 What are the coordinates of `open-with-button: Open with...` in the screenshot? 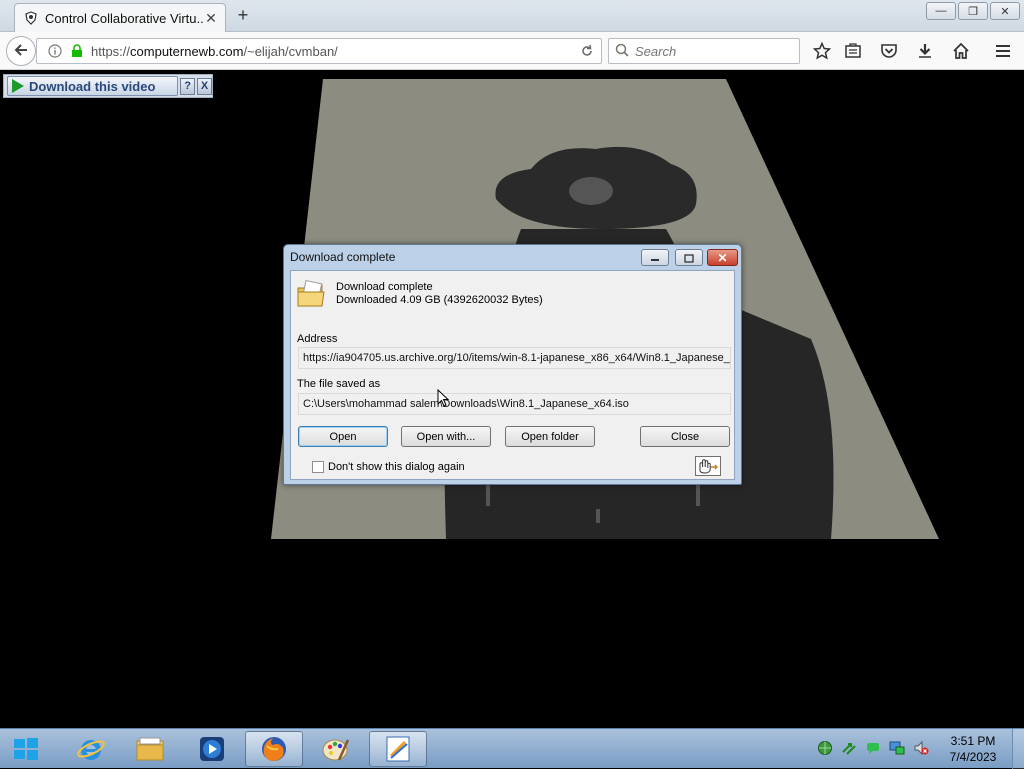 It's located at (446, 436).